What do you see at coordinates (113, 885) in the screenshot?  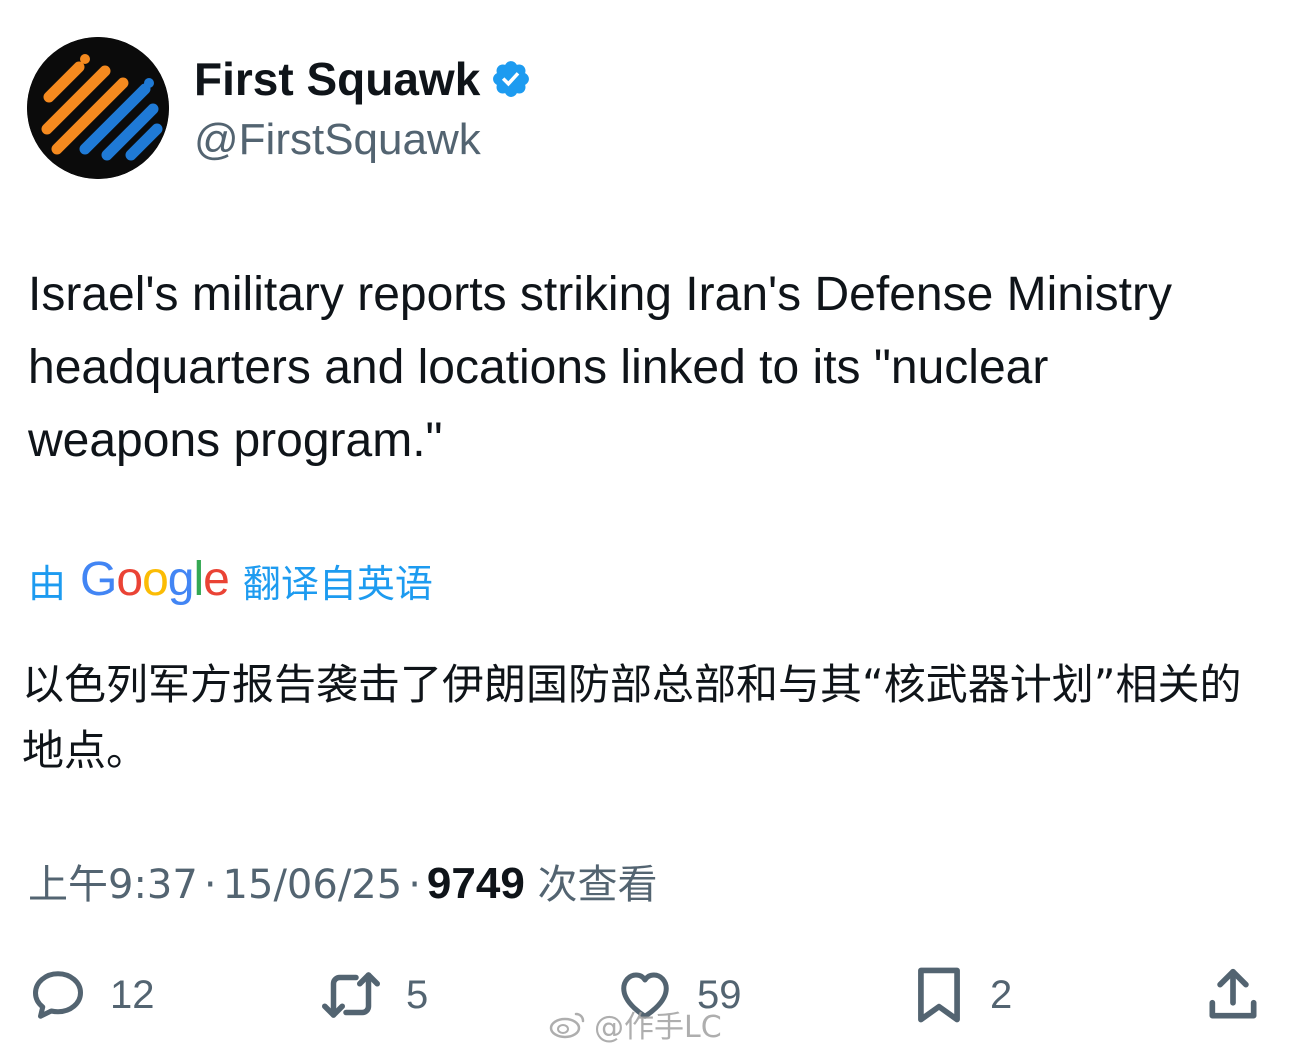 I see `tweet-time: 上午9:37` at bounding box center [113, 885].